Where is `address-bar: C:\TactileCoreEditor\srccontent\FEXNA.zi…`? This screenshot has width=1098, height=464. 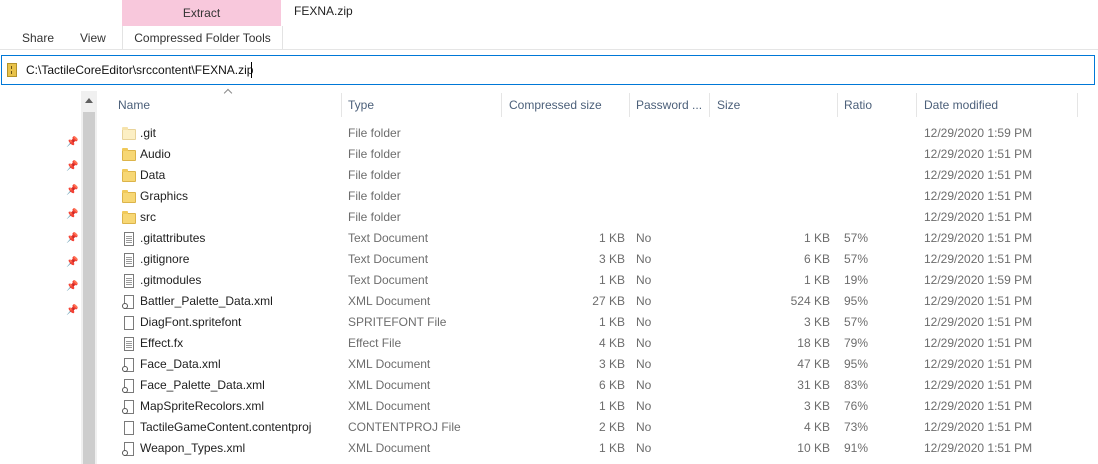 address-bar: C:\TactileCoreEditor\srccontent\FEXNA.zi… is located at coordinates (548, 70).